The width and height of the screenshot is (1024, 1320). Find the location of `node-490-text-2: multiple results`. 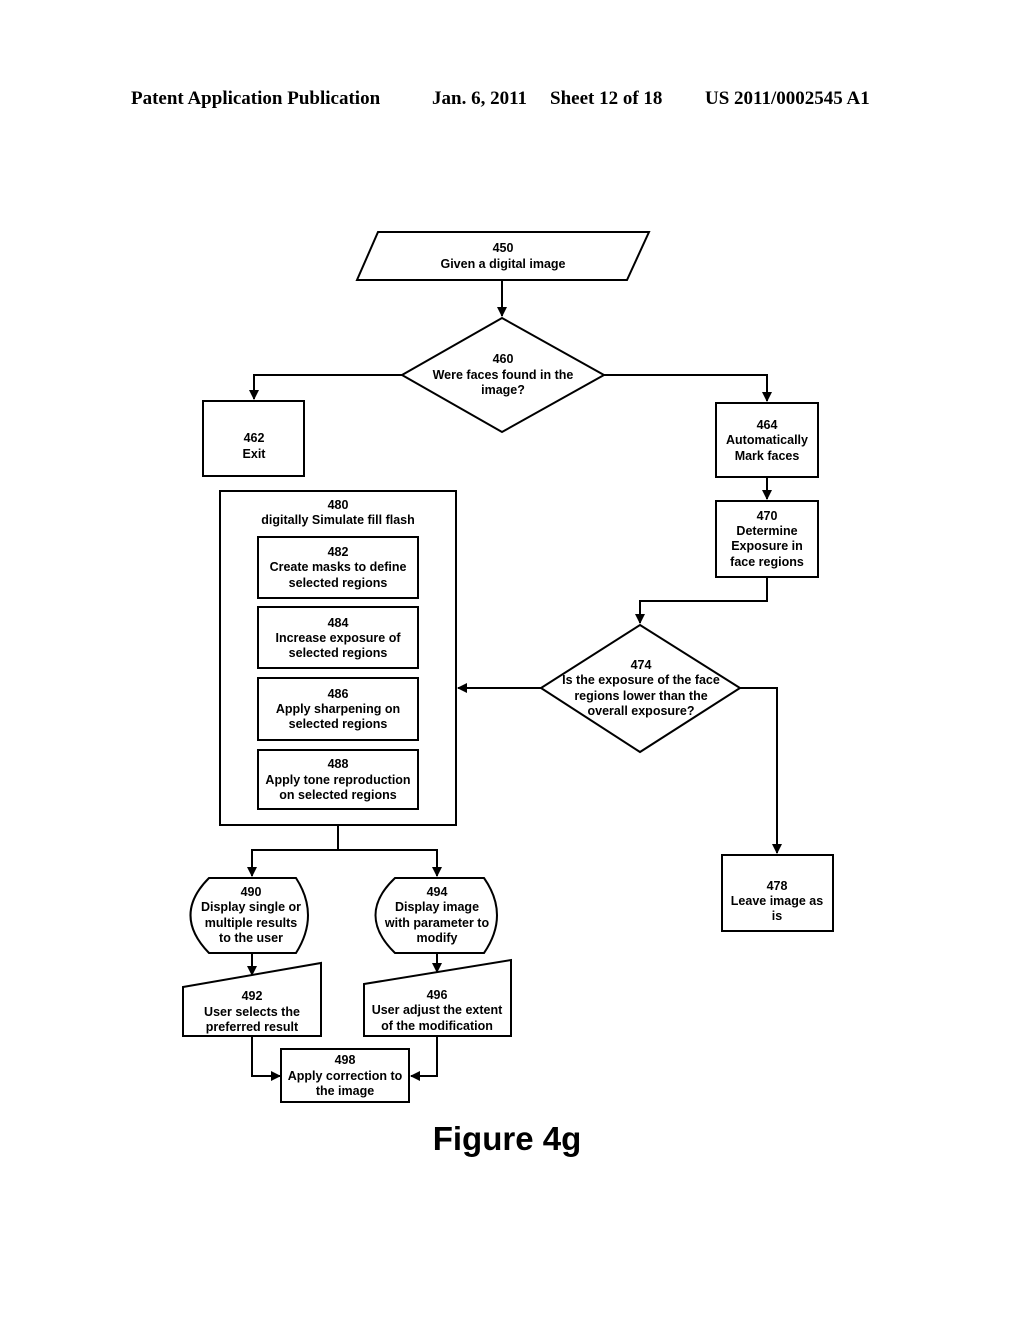

node-490-text-2: multiple results is located at coordinates (251, 923).